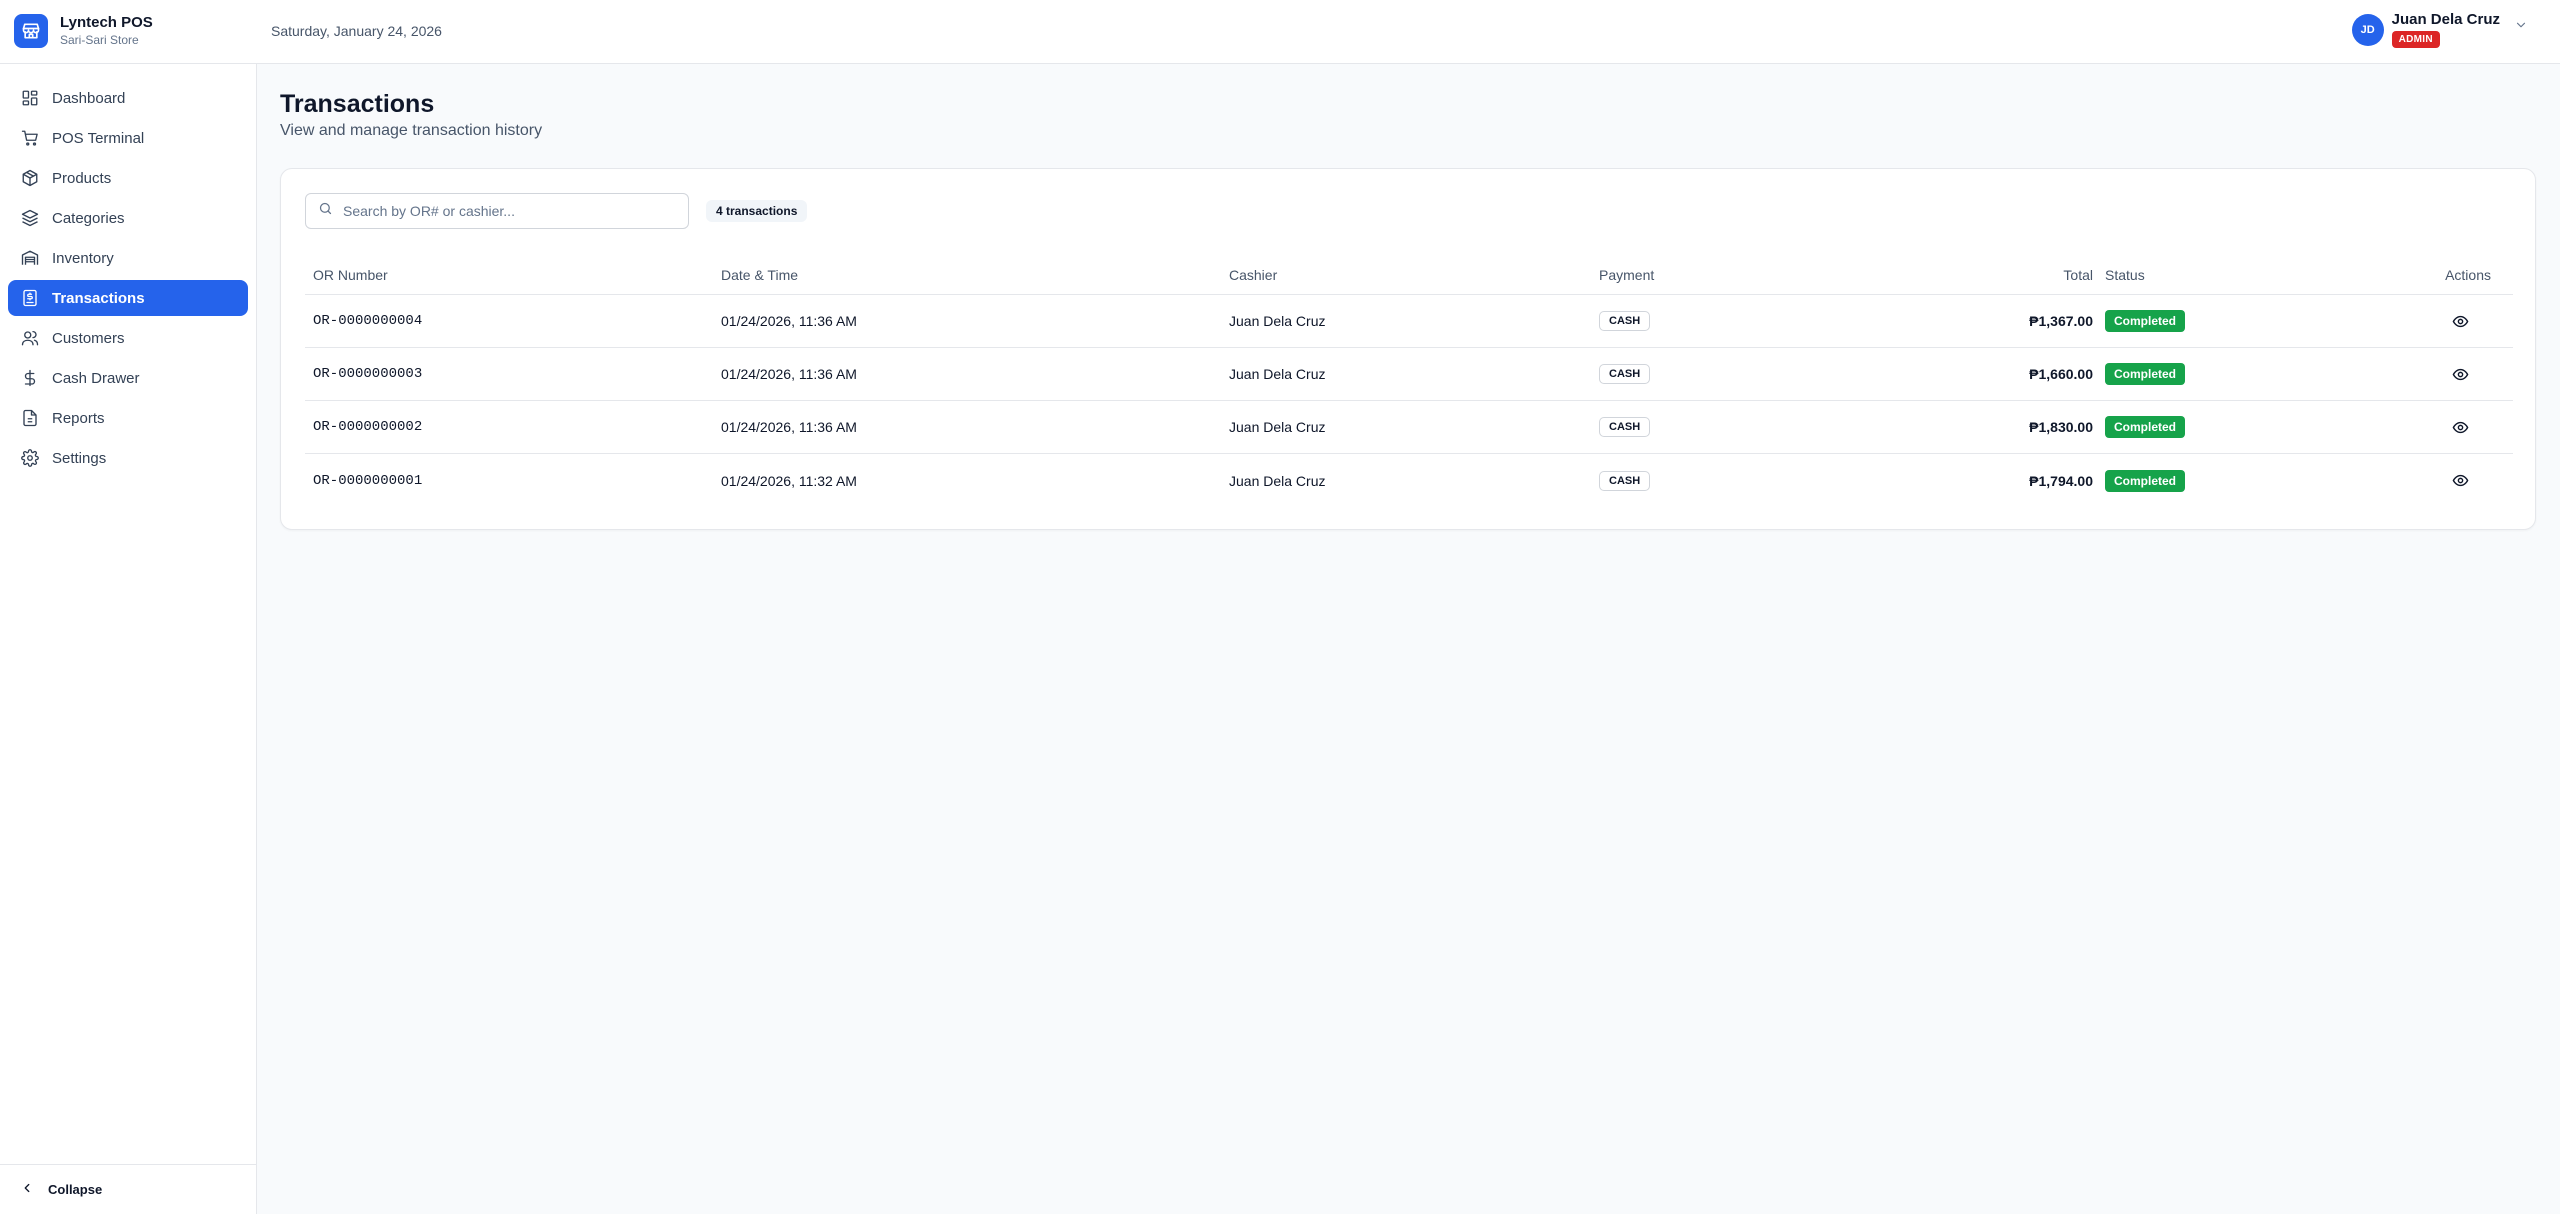 This screenshot has width=2560, height=1214. Describe the element at coordinates (357, 104) in the screenshot. I see `page-title: Transactions` at that location.